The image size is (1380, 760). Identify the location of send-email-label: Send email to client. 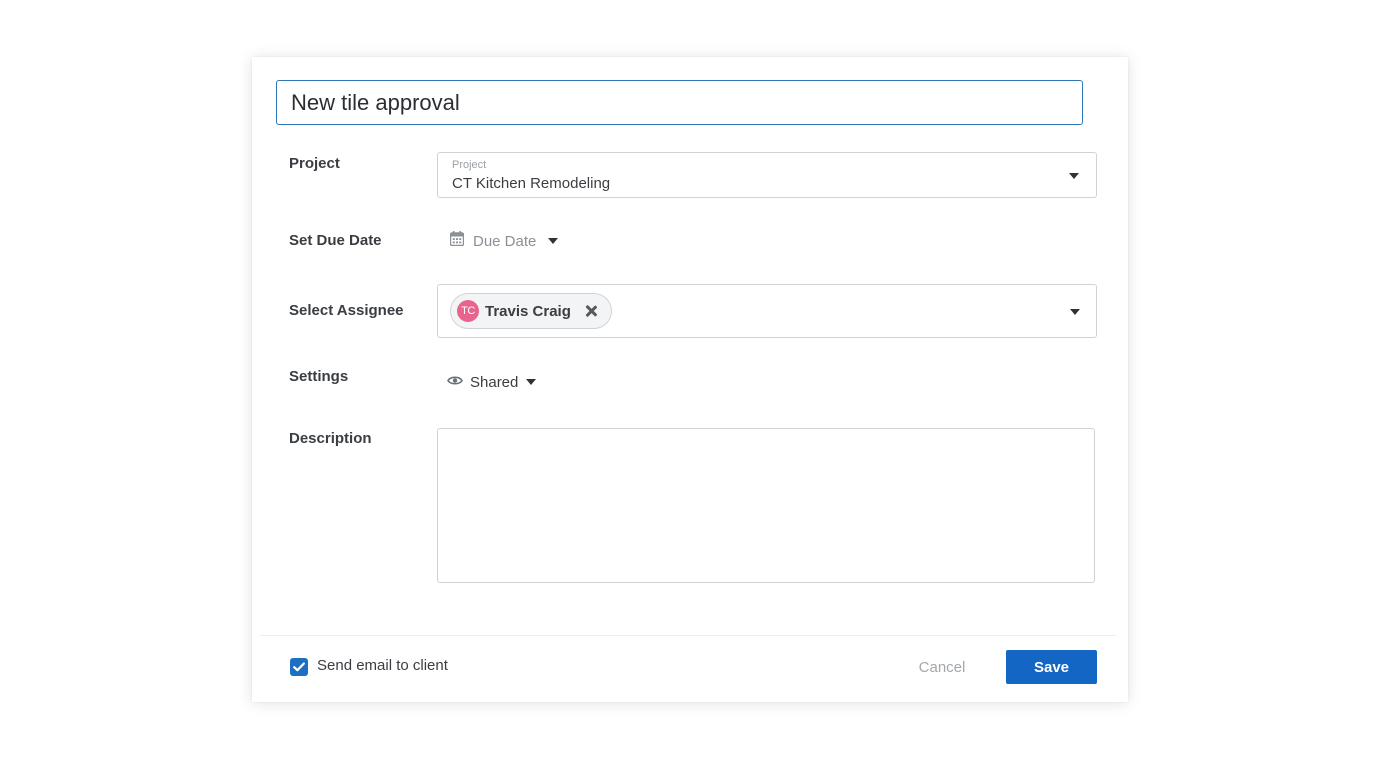
(382, 665).